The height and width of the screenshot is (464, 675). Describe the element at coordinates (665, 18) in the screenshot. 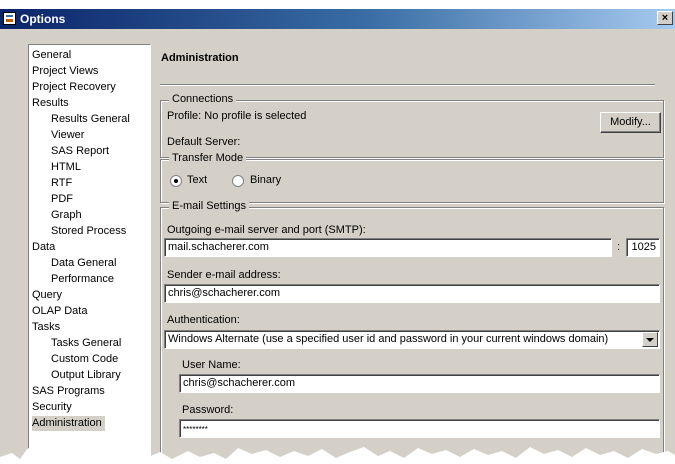

I see `close-button: ×` at that location.